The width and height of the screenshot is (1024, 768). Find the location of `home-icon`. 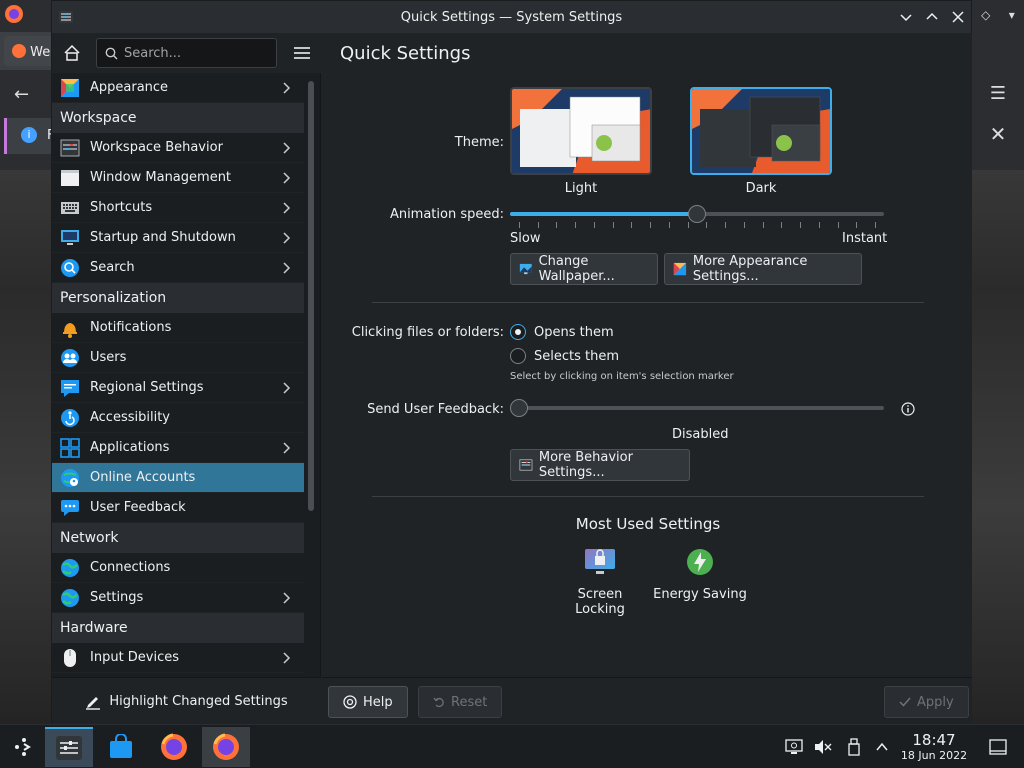

home-icon is located at coordinates (72, 52).